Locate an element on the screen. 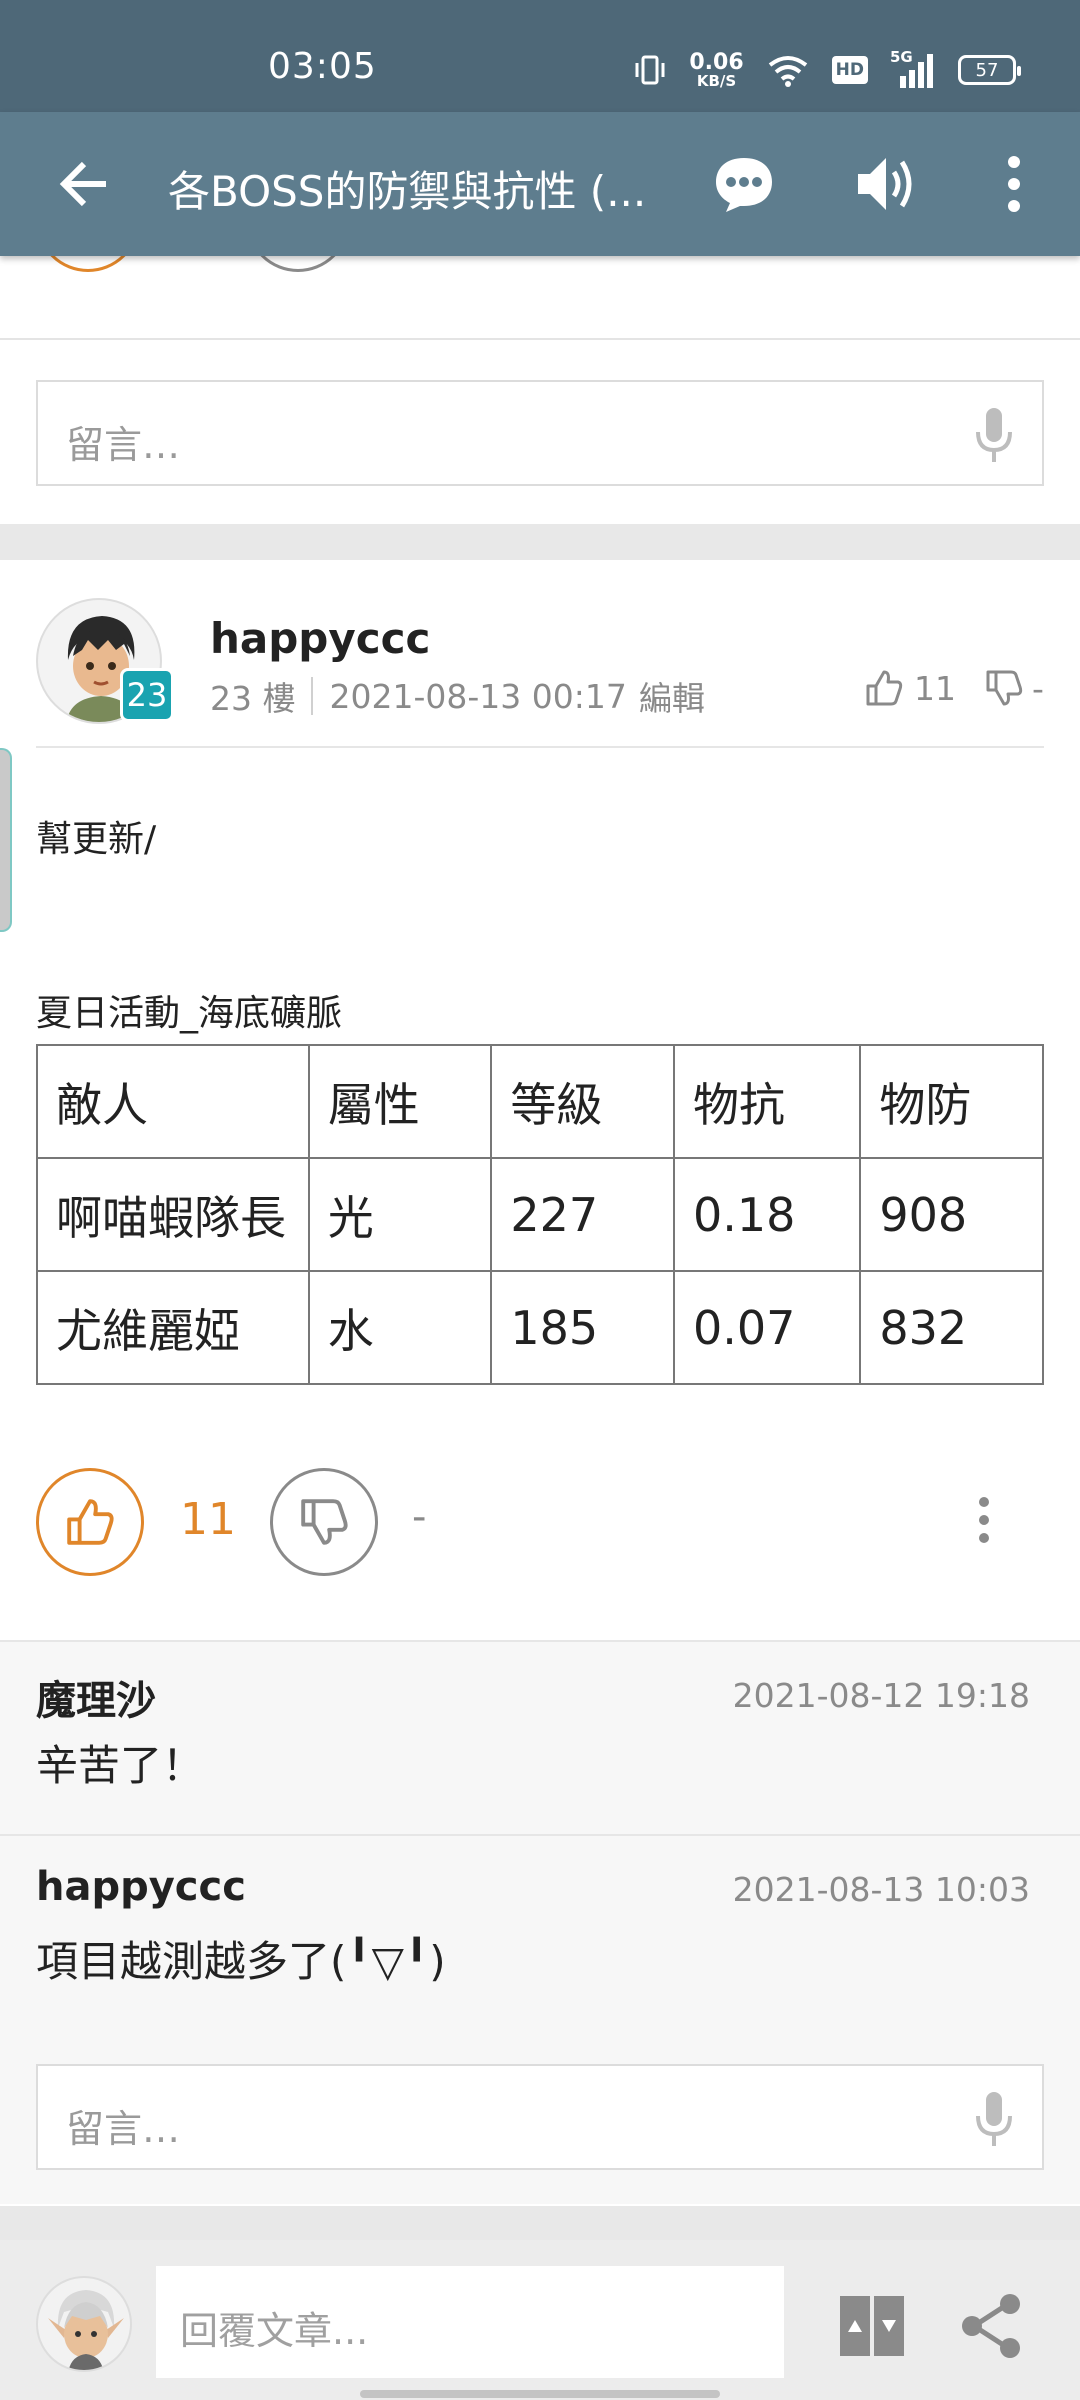 The image size is (1080, 2400). post-meta: 23 樓 2021-08-13 00:17 編輯 is located at coordinates (457, 696).